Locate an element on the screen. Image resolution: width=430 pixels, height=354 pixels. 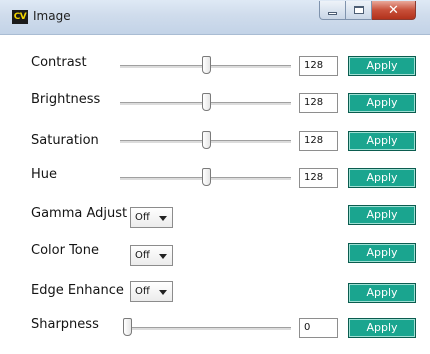
edge-enhance-selected: Off is located at coordinates (142, 291).